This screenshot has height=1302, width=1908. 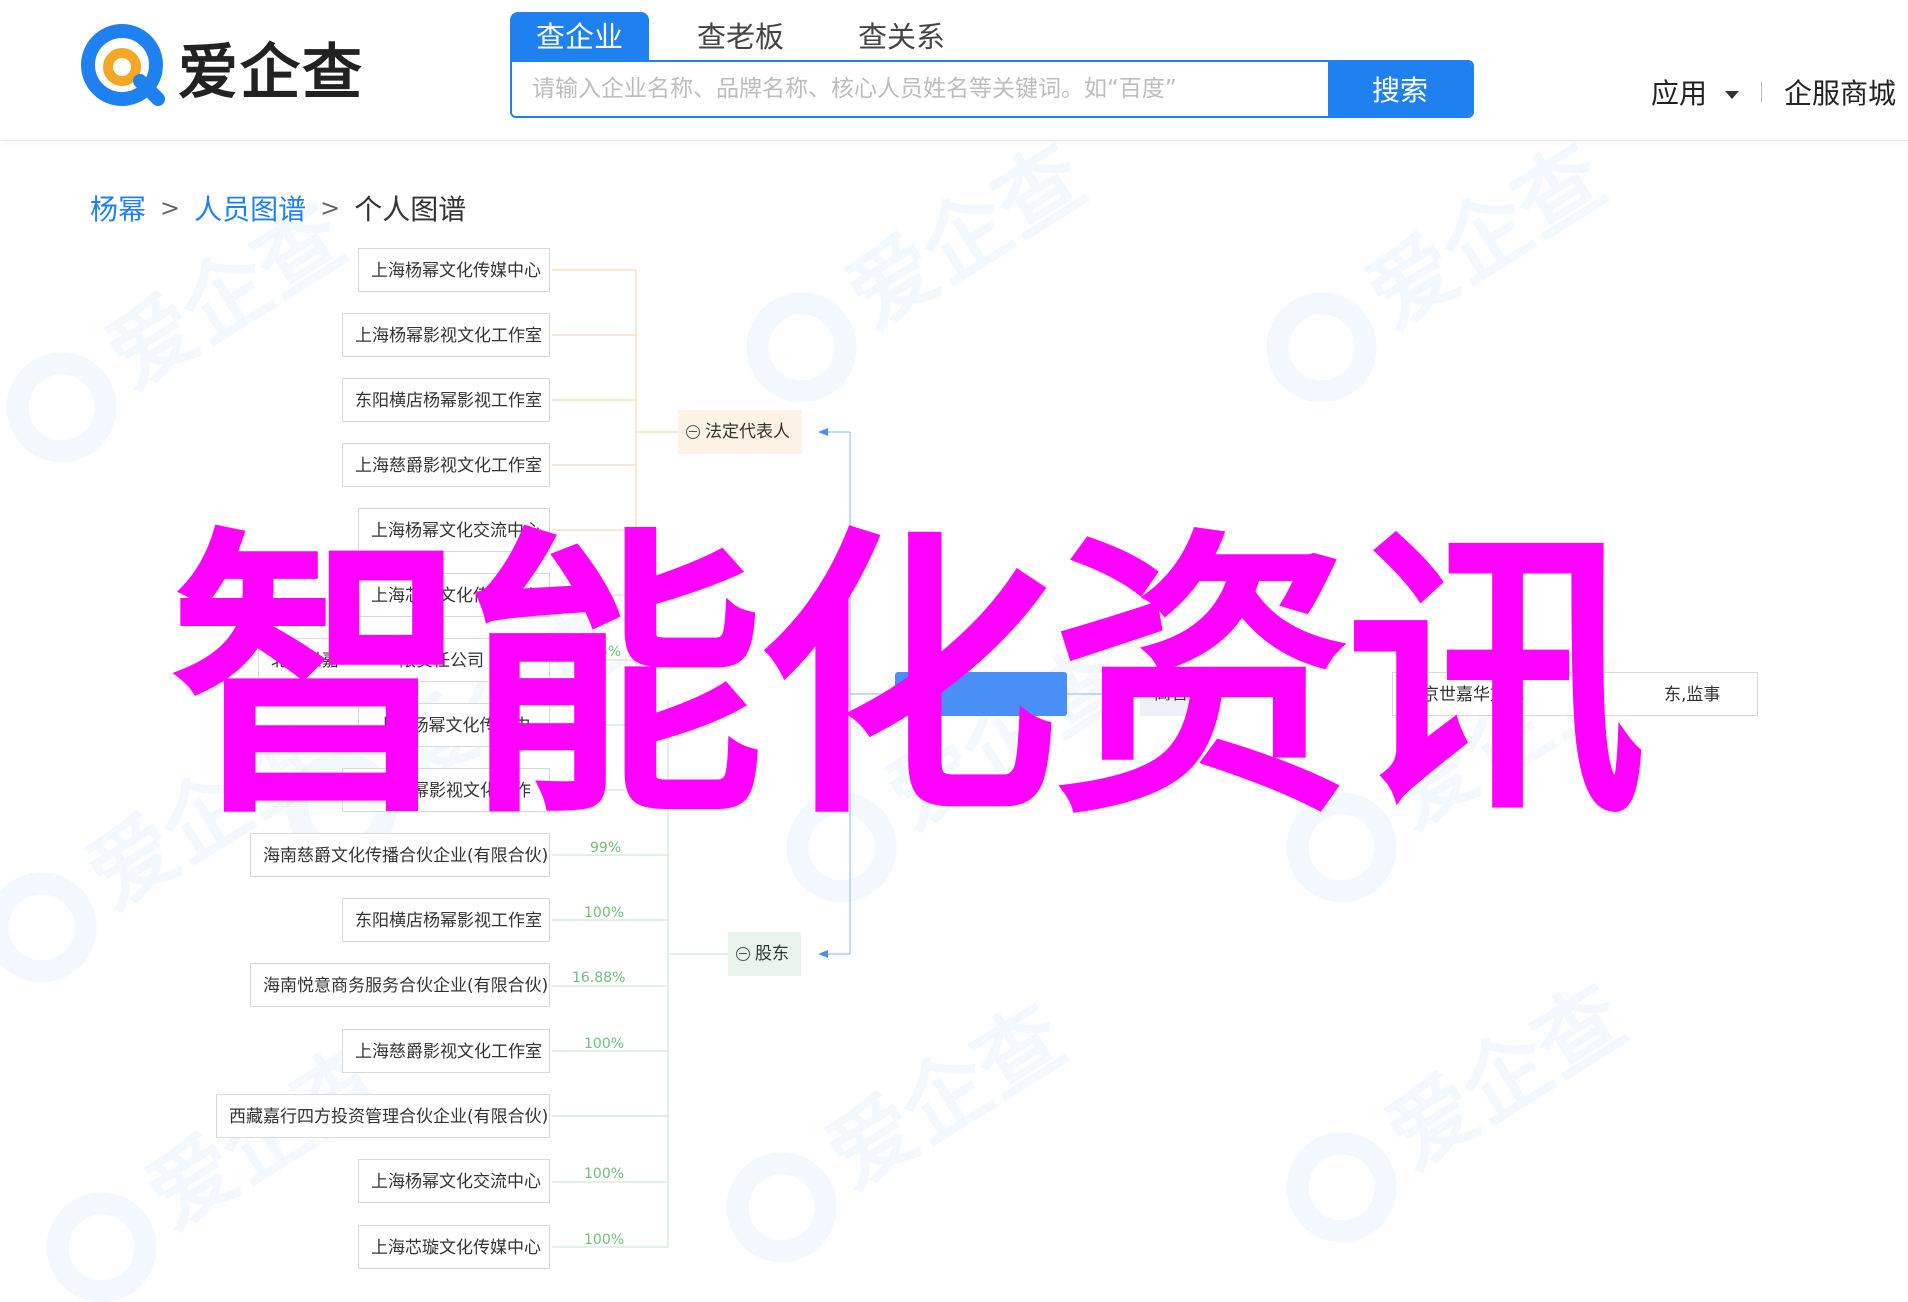 I want to click on company-node: 上海杨幂文化传媒中心, so click(x=454, y=270).